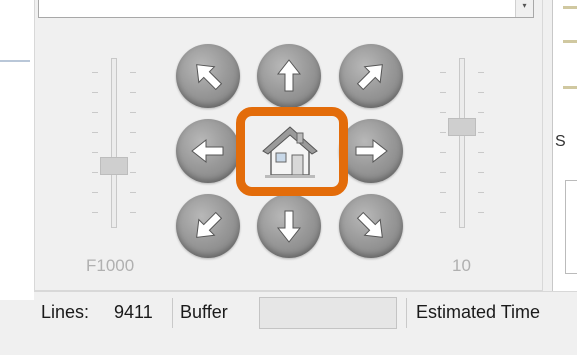 This screenshot has height=355, width=577. I want to click on jog-down-right-button, so click(371, 226).